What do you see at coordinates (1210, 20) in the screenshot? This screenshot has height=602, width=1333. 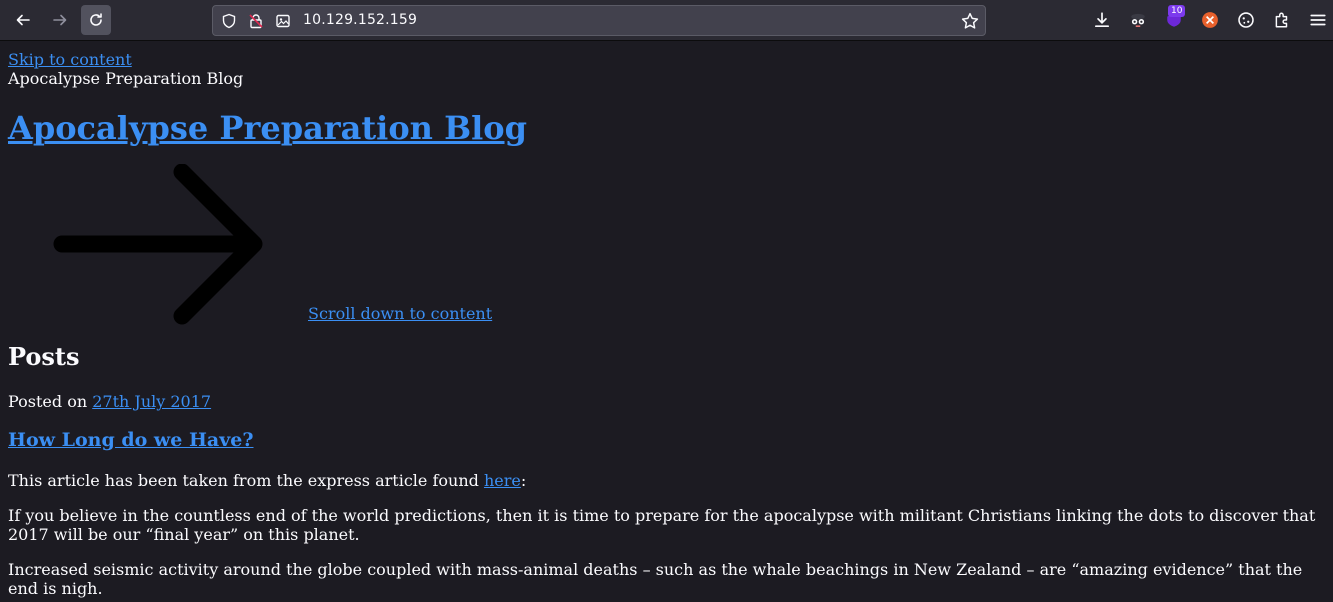 I see `burp-extension-icon` at bounding box center [1210, 20].